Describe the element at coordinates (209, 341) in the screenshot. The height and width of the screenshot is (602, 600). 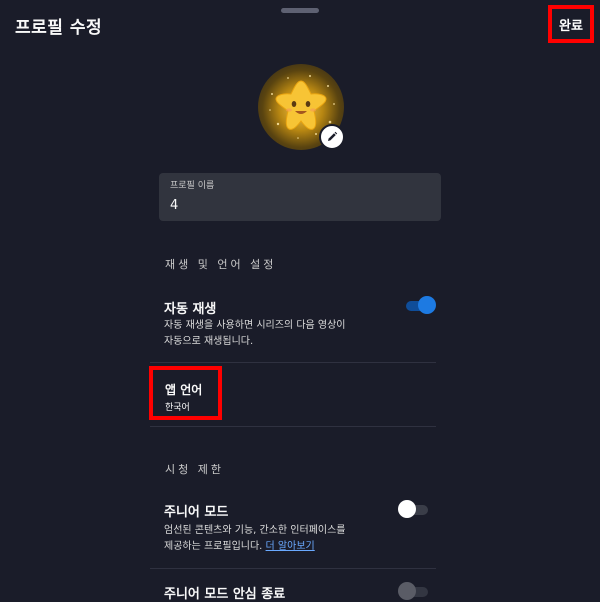
I see `autoplay-description-line-2: 자동으로 재생됩니다.` at that location.